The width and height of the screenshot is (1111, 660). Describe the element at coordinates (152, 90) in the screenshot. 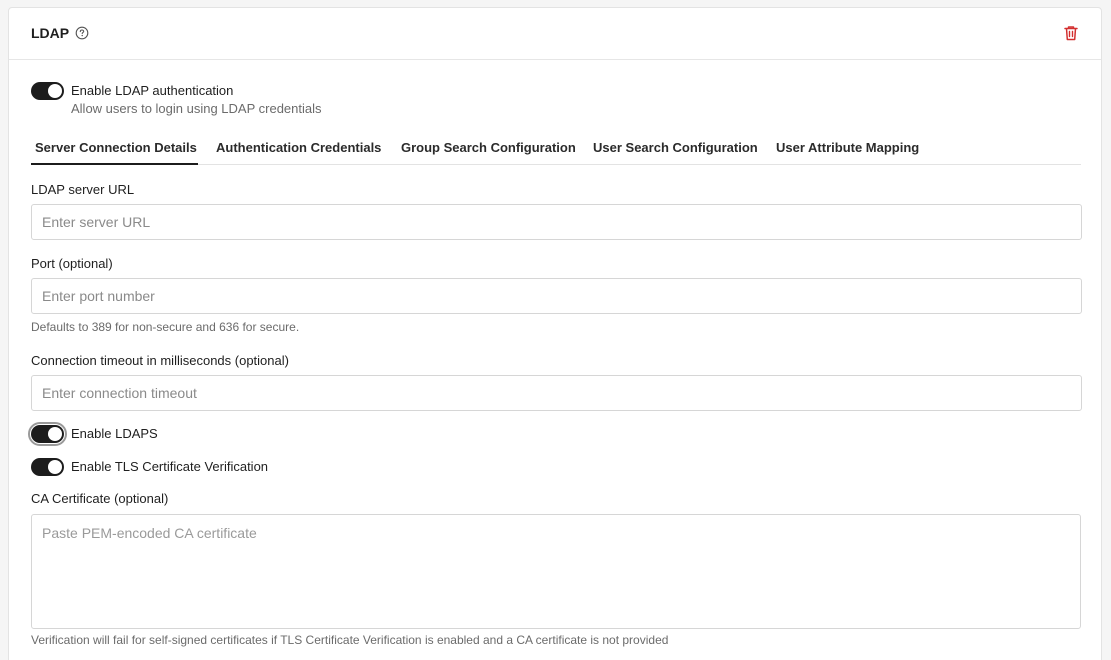

I see `enable-ldap-label: Enable LDAP authentication` at that location.